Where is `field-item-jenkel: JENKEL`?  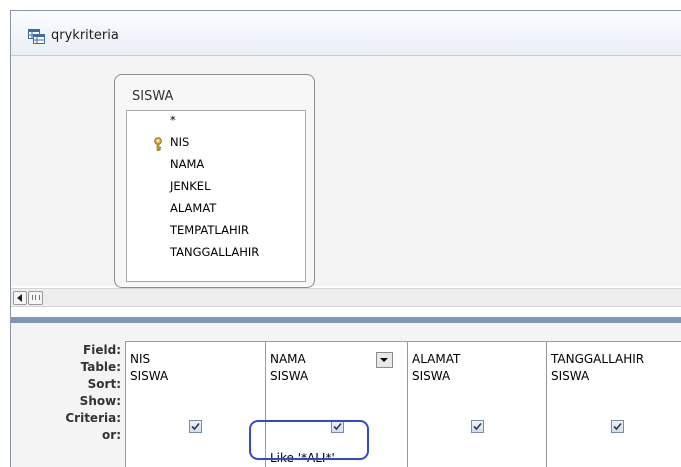
field-item-jenkel: JENKEL is located at coordinates (190, 186).